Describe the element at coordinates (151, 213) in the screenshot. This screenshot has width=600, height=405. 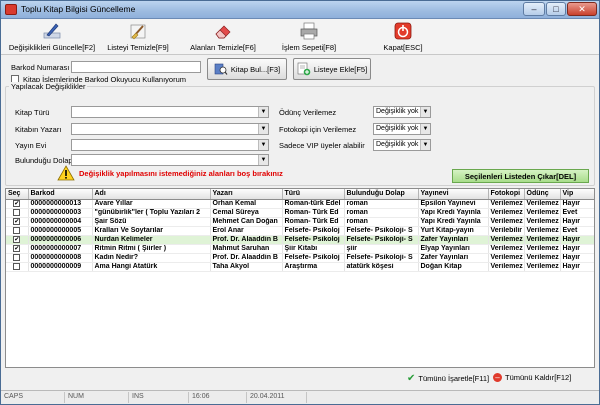
I see `cell-name: "günübirlik"ler ( Toplu Yazıları 2` at that location.